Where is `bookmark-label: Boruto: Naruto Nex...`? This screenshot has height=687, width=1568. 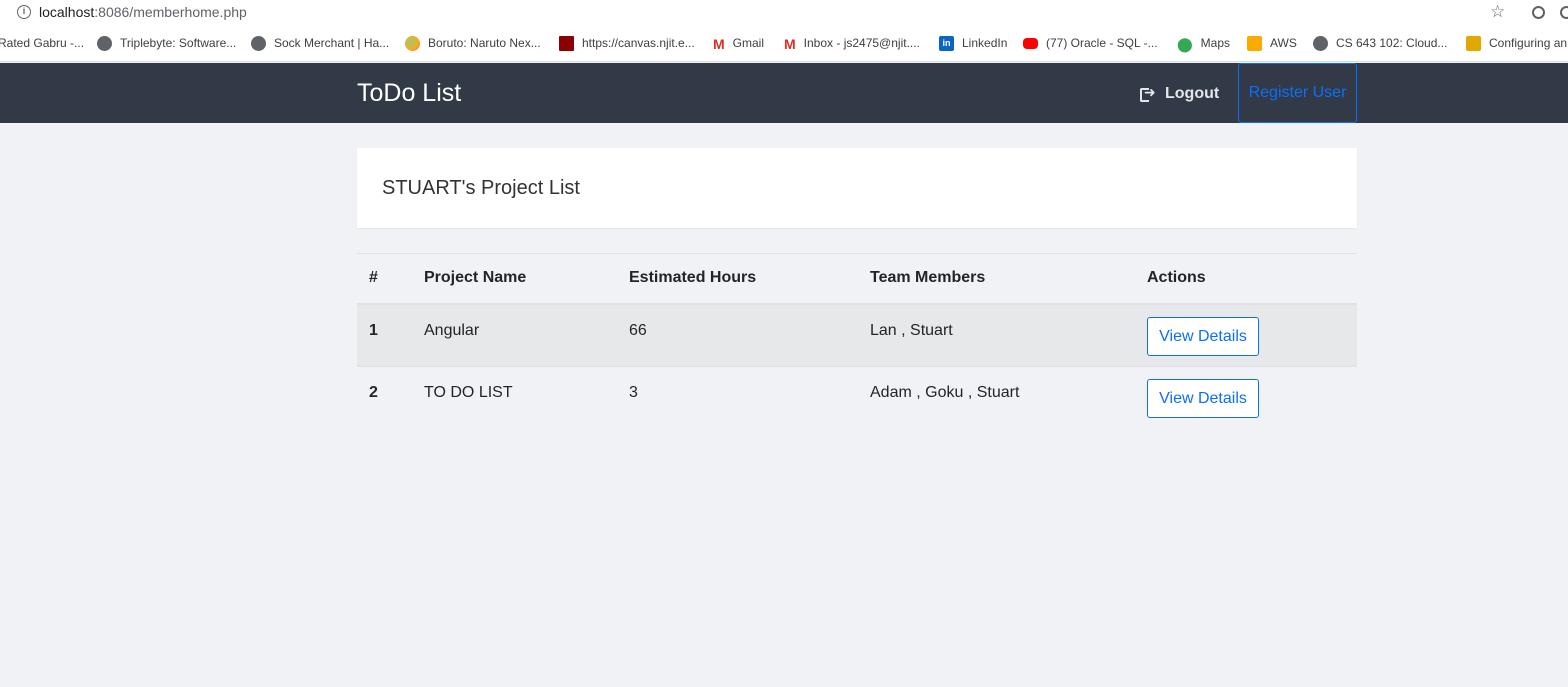 bookmark-label: Boruto: Naruto Nex... is located at coordinates (484, 43).